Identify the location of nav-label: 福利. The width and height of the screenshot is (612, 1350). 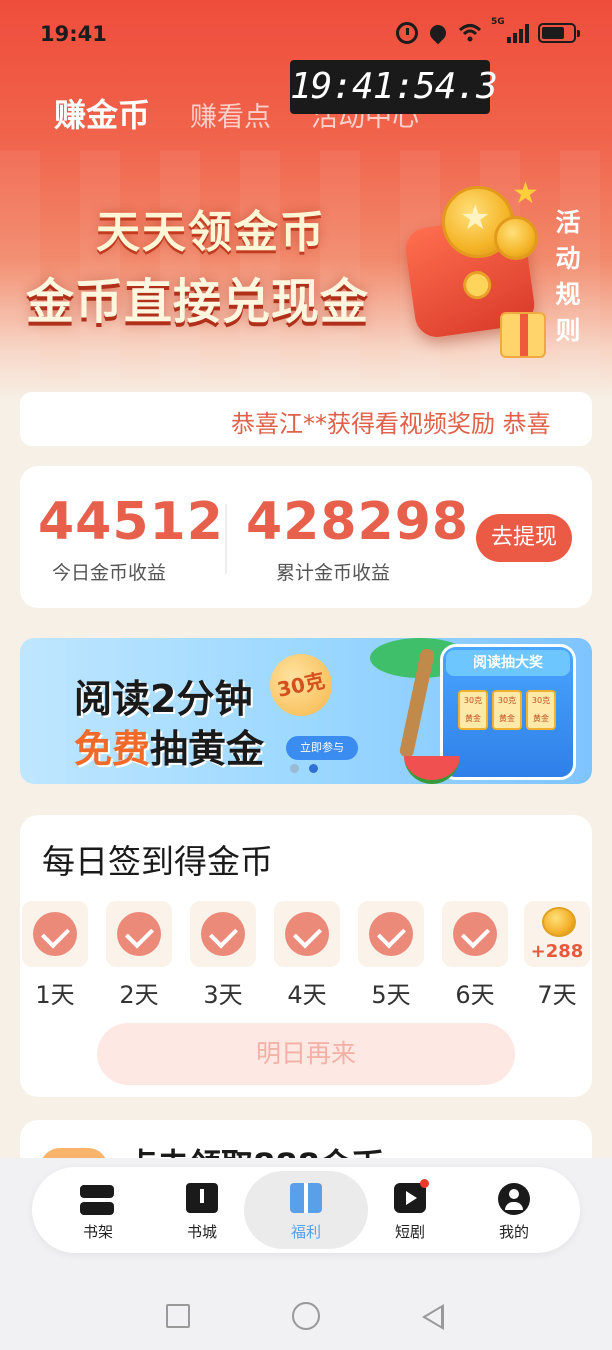
(305, 1232).